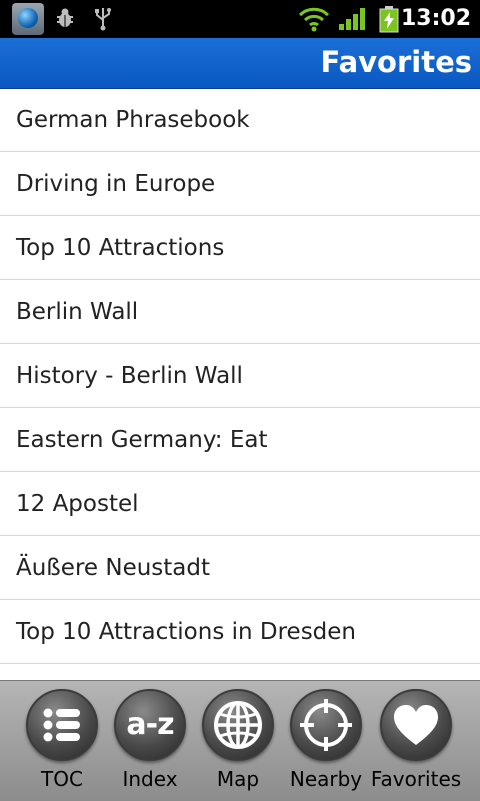 The height and width of the screenshot is (801, 480). What do you see at coordinates (416, 779) in the screenshot?
I see `favorites-label: Favorites` at bounding box center [416, 779].